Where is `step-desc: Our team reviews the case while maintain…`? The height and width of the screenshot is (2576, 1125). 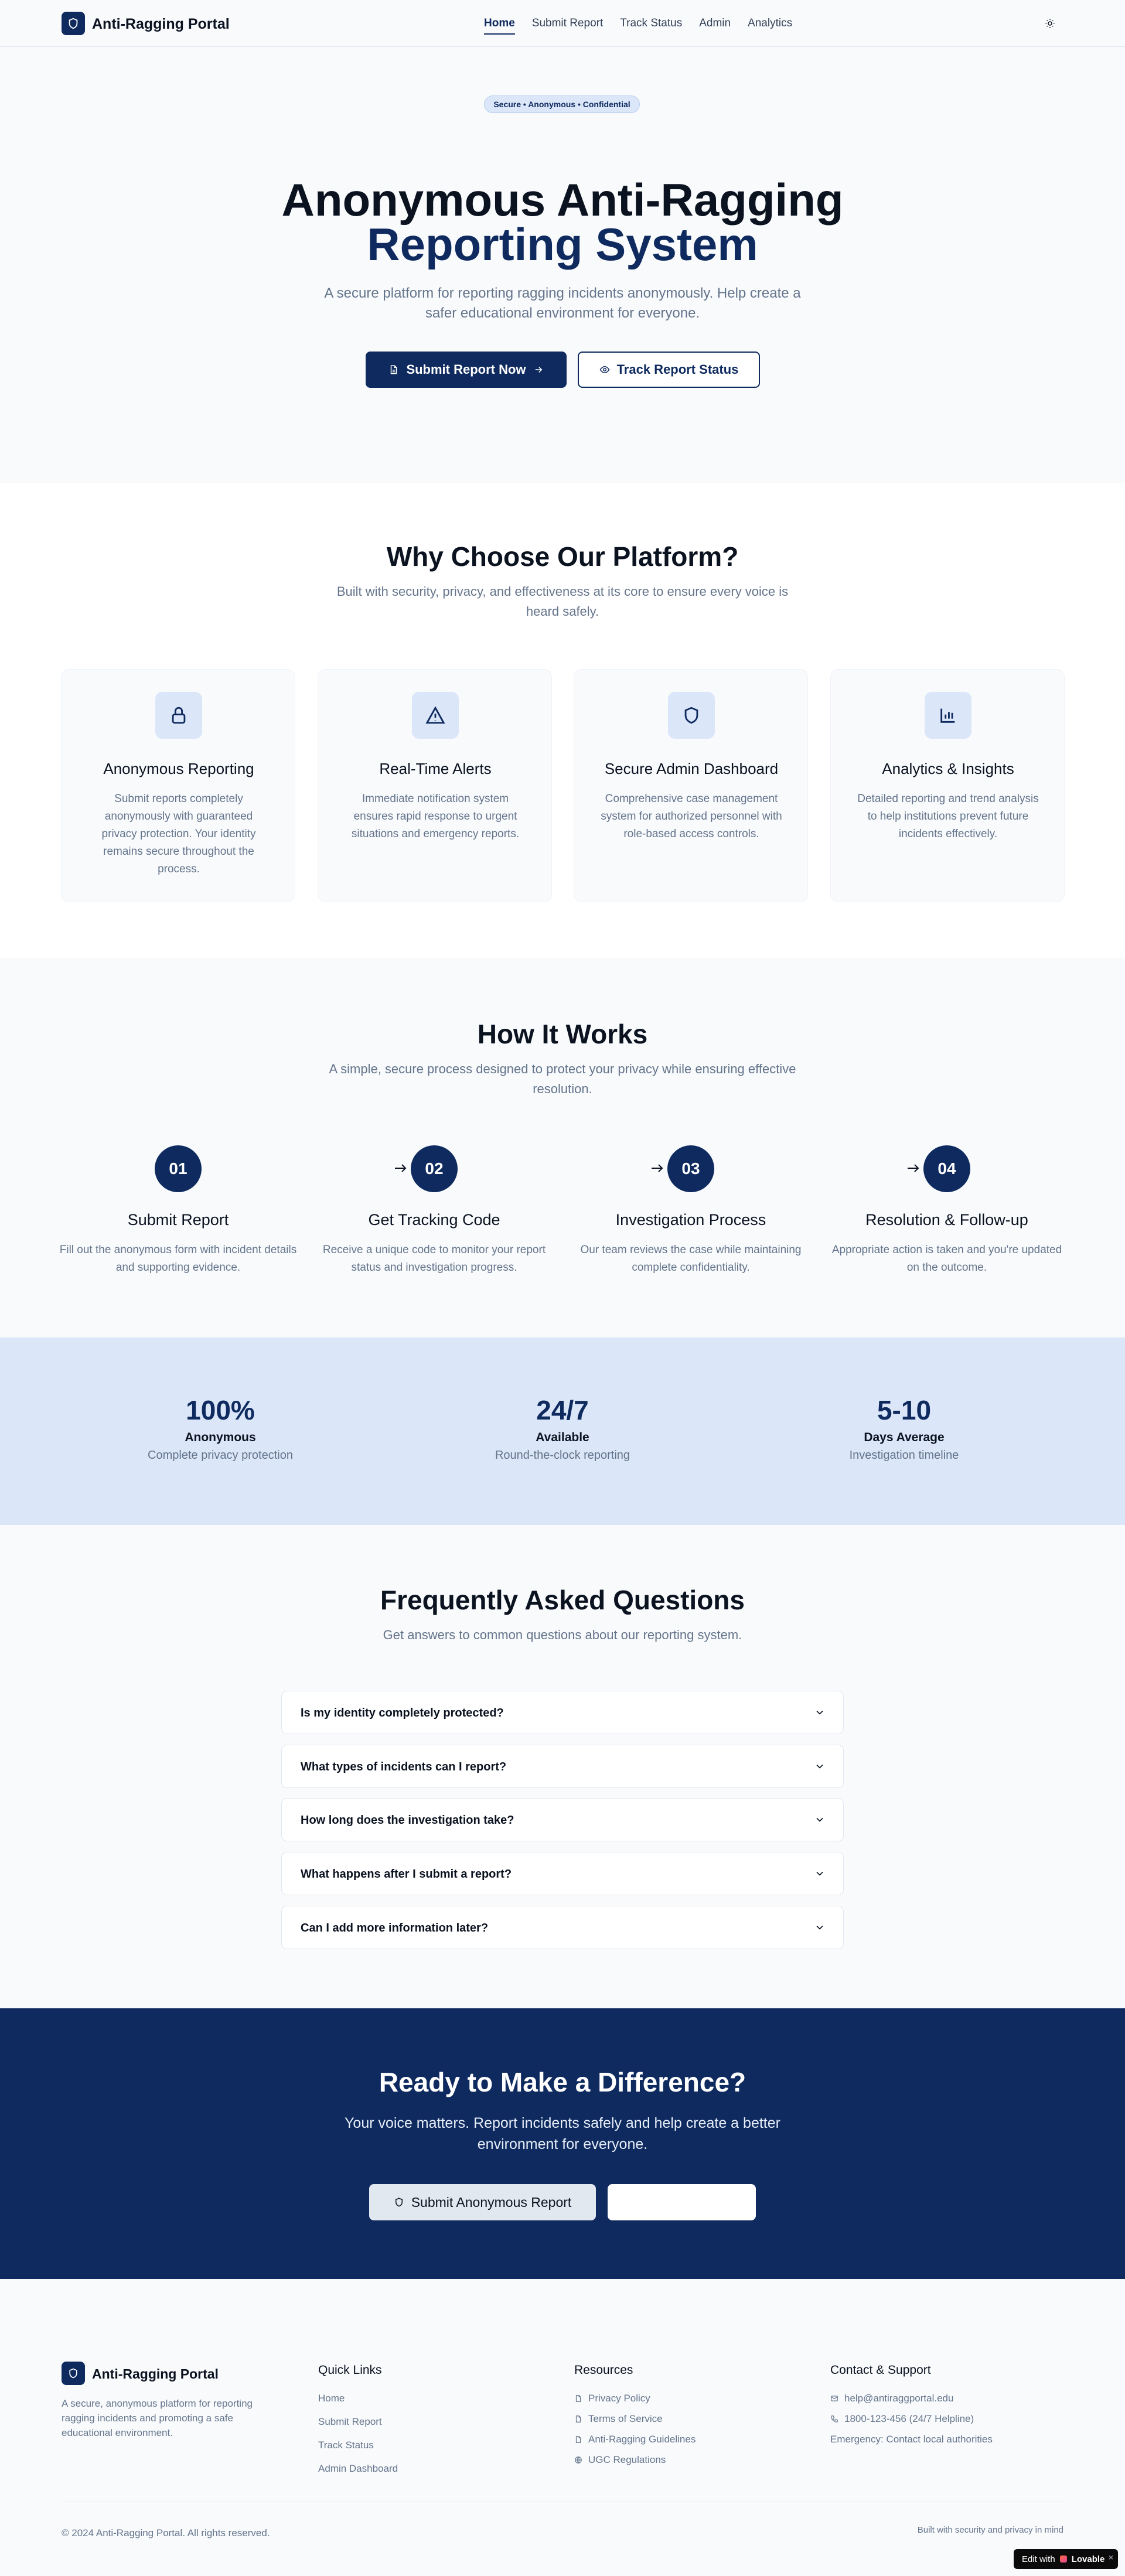
step-desc: Our team reviews the case while maintain… is located at coordinates (691, 1259).